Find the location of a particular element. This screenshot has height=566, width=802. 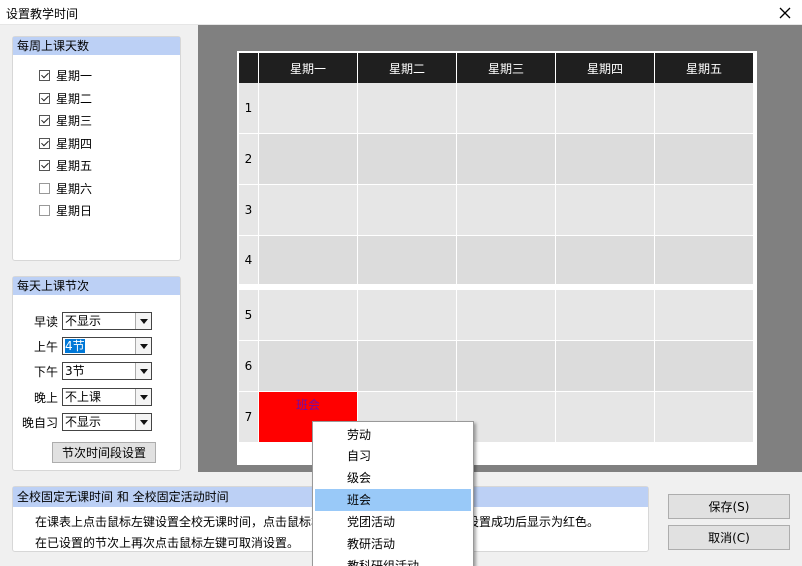

menu-item-teaching-research: 教研活动 is located at coordinates (393, 544).